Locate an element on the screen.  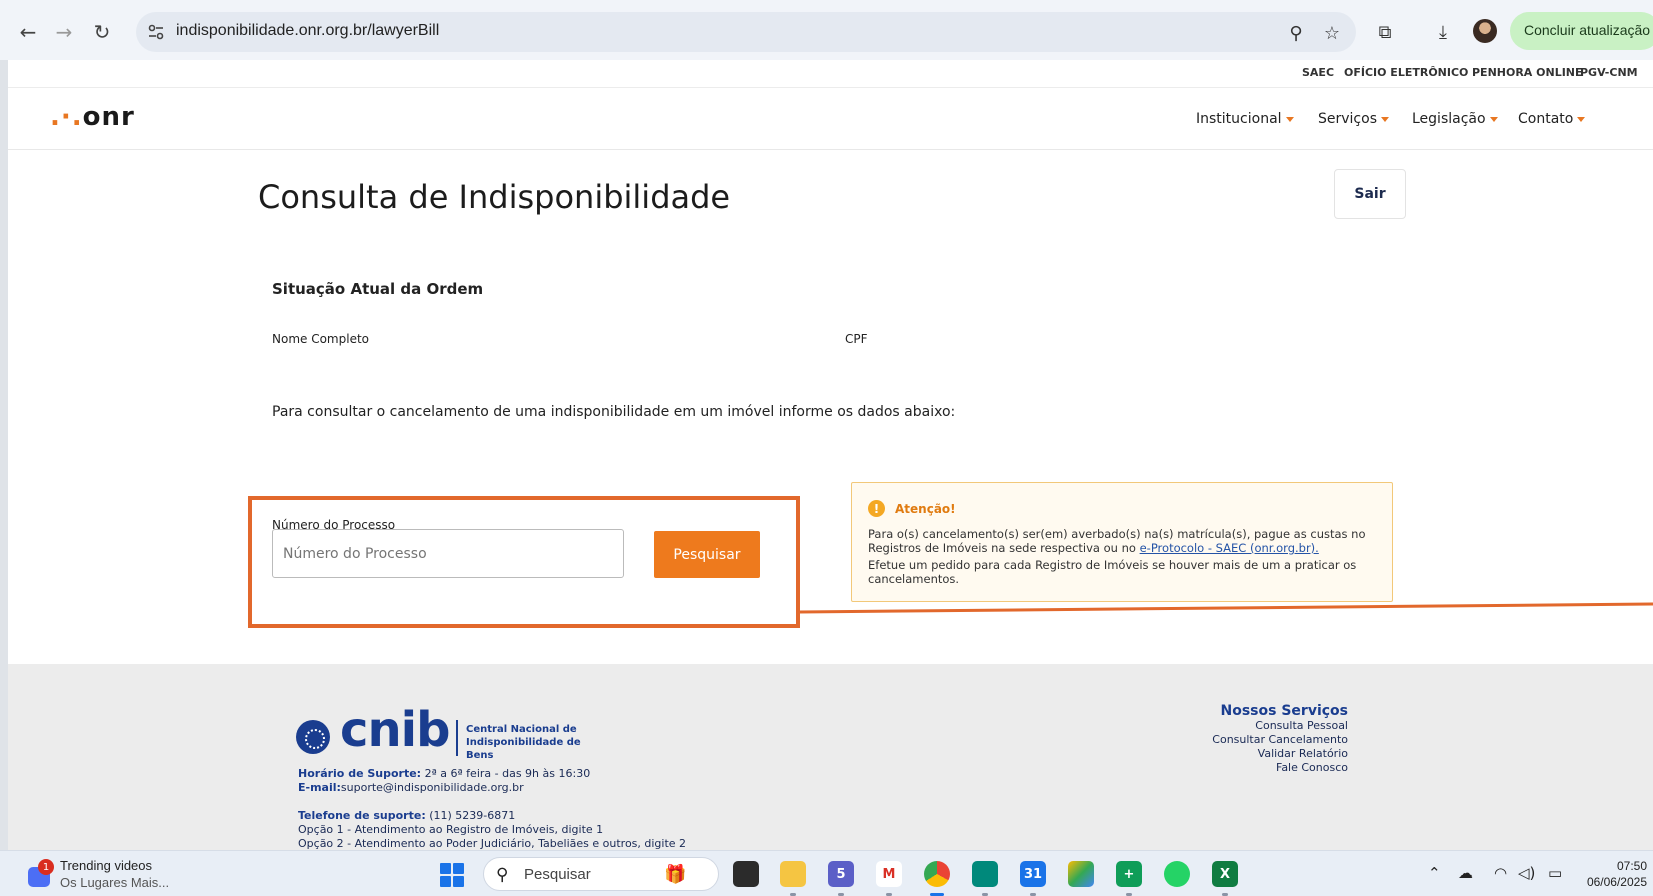
clock-time: 07:50 is located at coordinates (1631, 866).